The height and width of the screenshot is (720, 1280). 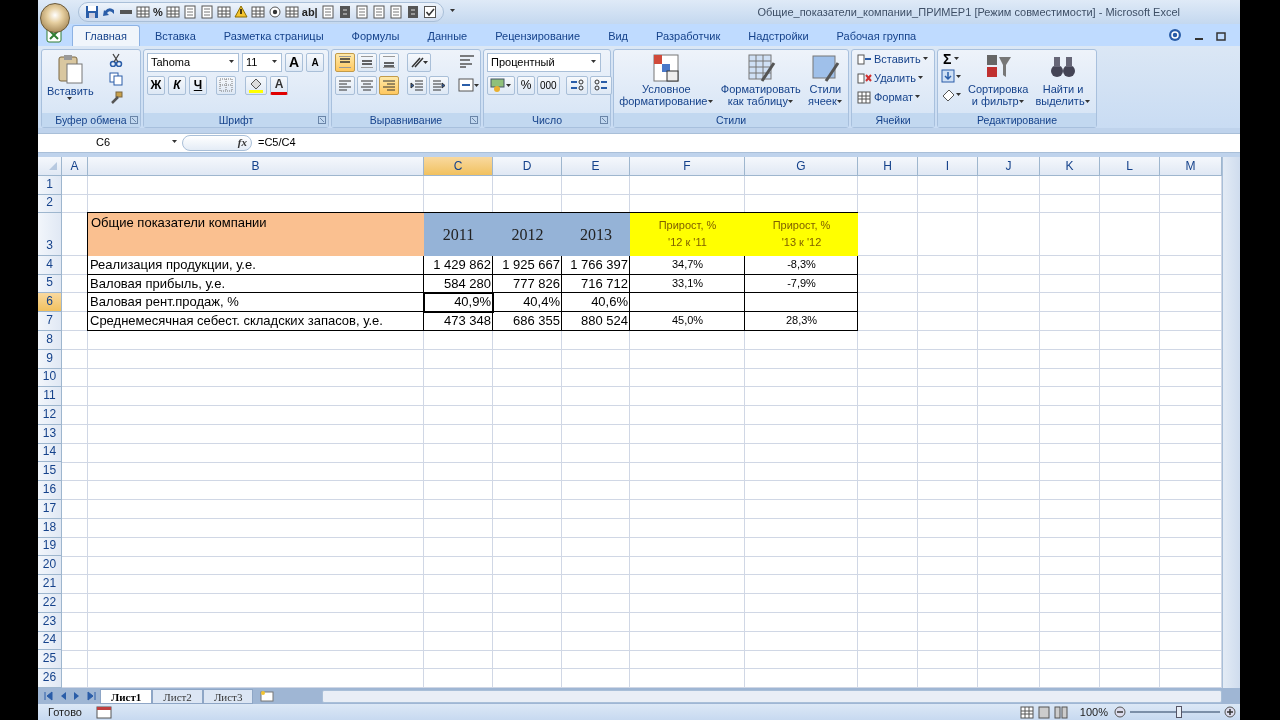 I want to click on column-header: I, so click(x=948, y=166).